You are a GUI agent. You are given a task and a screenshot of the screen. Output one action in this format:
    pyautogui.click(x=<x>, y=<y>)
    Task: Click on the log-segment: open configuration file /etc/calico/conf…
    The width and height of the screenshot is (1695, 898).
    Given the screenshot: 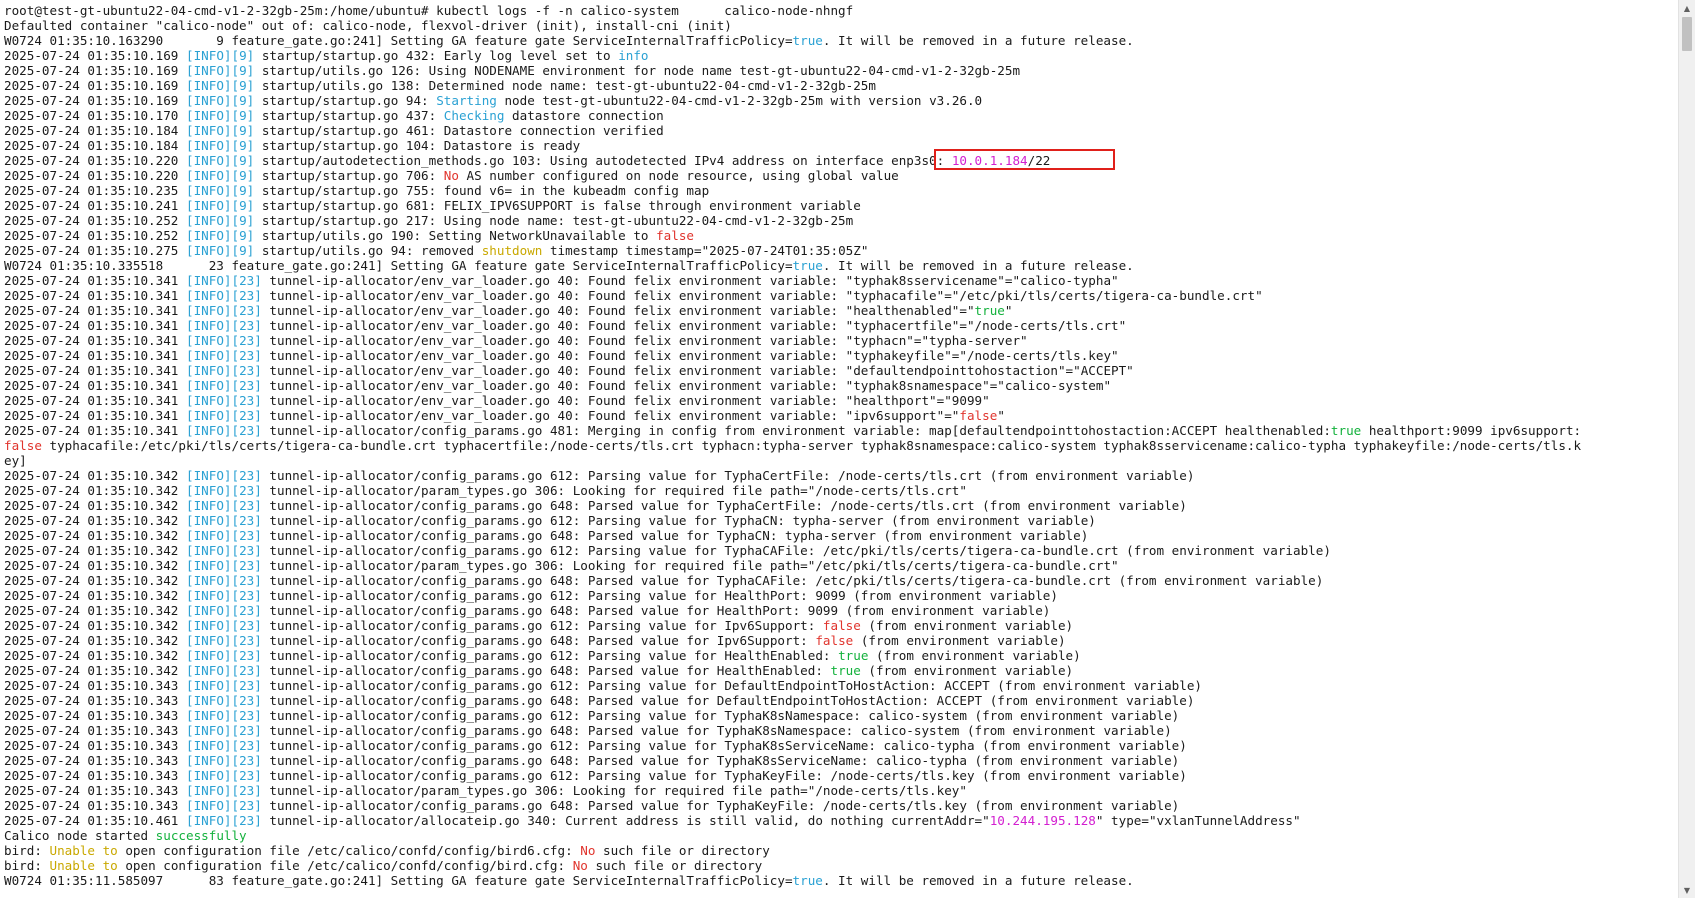 What is the action you would take?
    pyautogui.click(x=345, y=865)
    